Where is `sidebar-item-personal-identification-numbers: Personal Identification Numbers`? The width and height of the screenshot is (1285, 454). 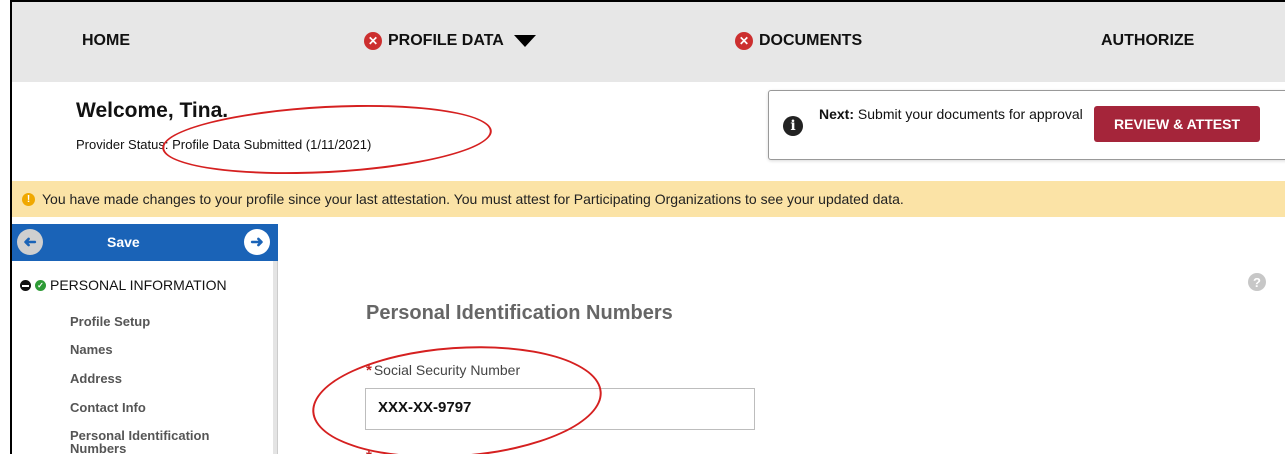
sidebar-item-personal-identification-numbers: Personal Identification Numbers is located at coordinates (160, 441).